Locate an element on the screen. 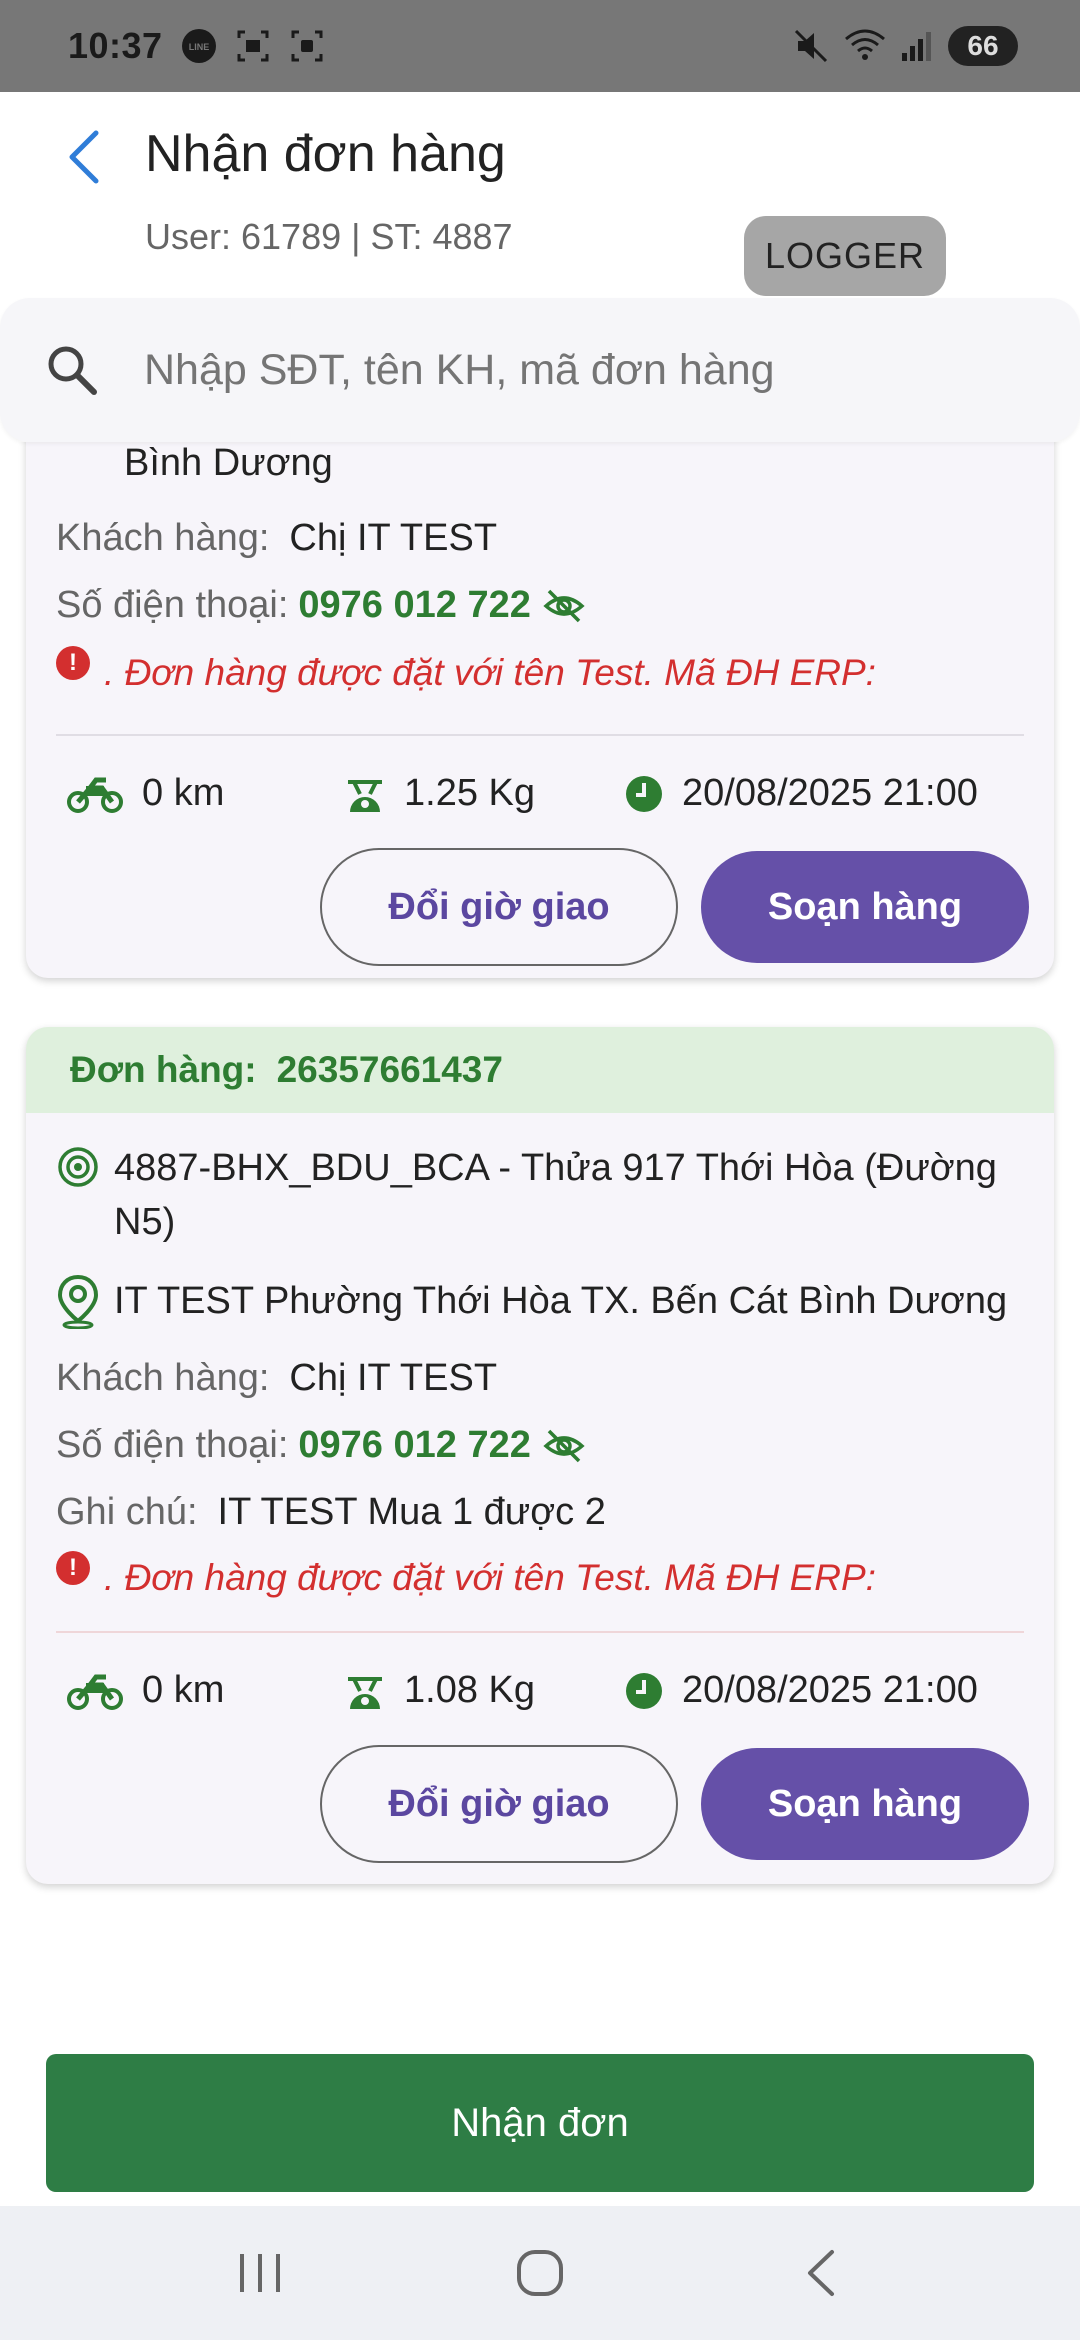  recent-apps-button is located at coordinates (260, 2273).